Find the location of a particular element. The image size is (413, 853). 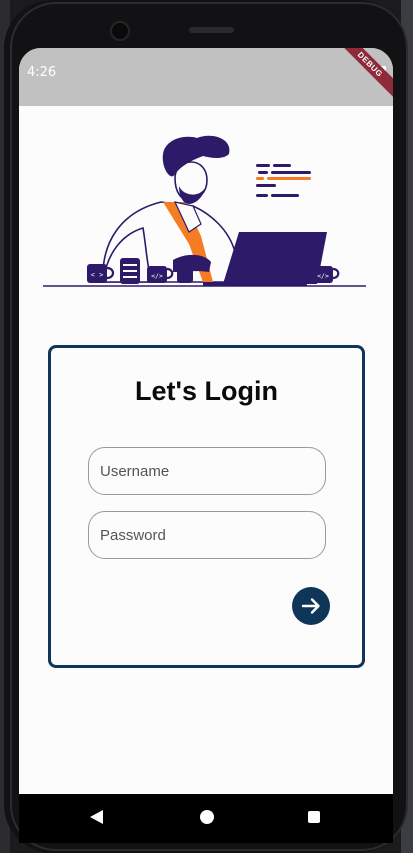

android-nav-bar is located at coordinates (206, 818).